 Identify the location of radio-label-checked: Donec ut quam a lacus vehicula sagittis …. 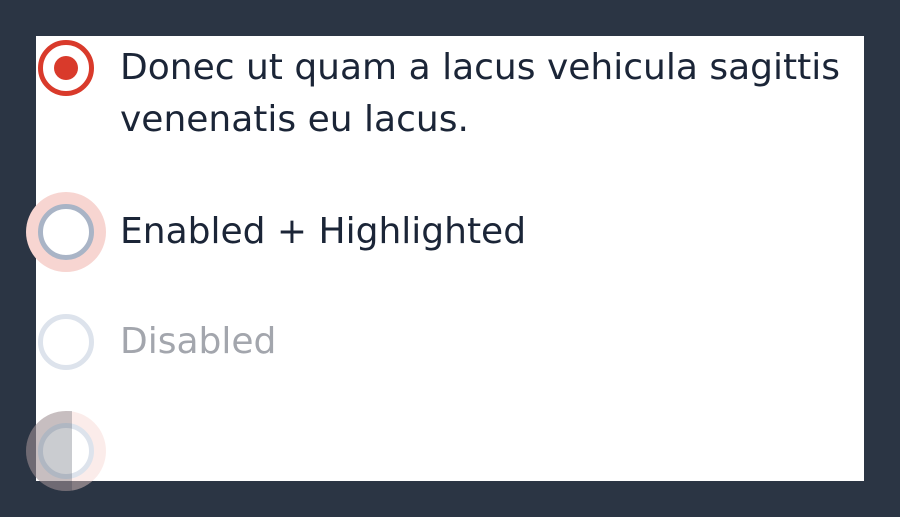
(480, 93).